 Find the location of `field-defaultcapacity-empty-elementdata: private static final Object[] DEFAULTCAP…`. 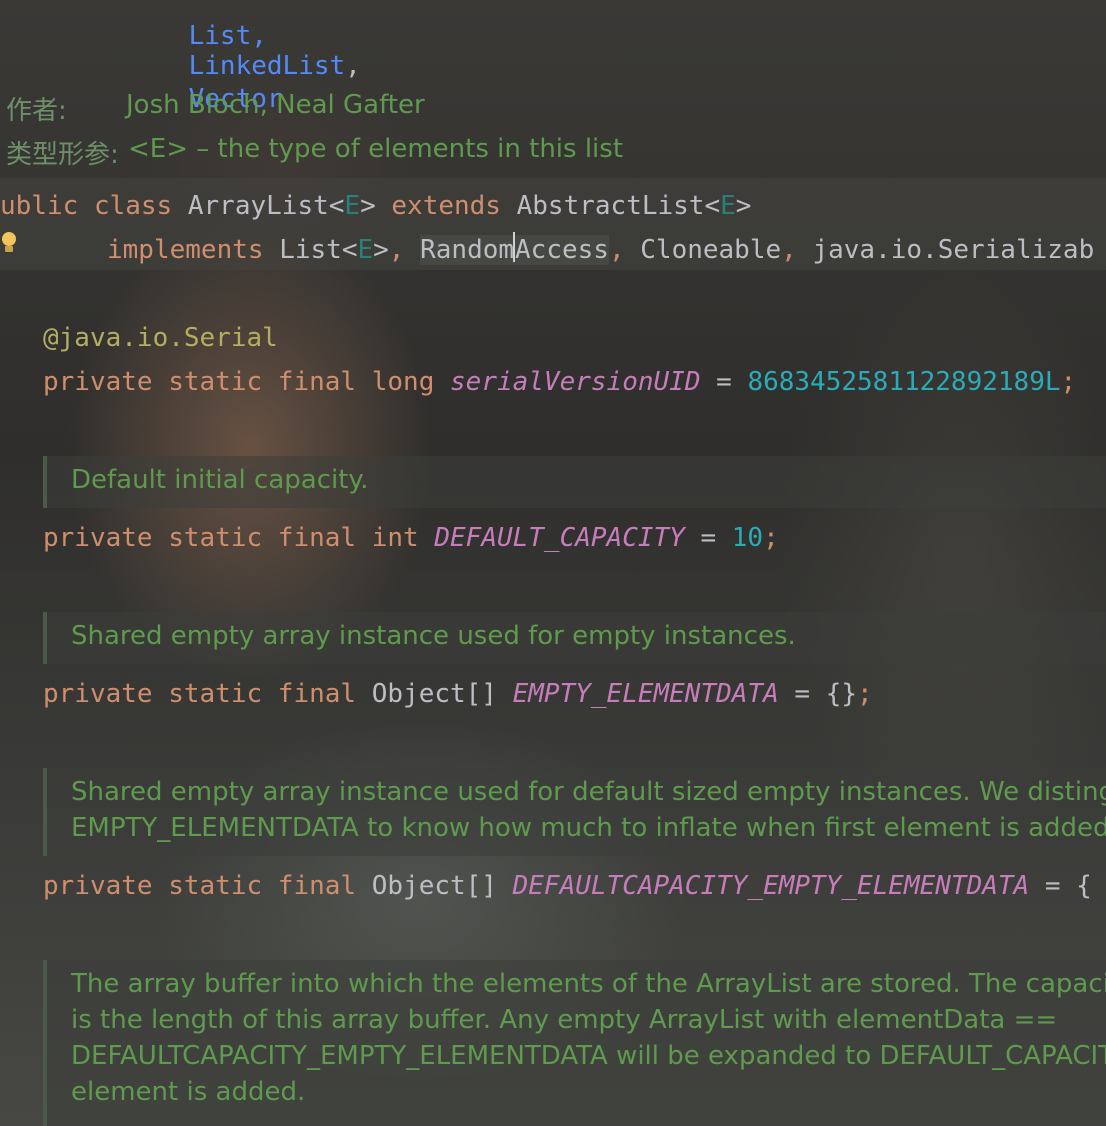

field-defaultcapacity-empty-elementdata: private static final Object[] DEFAULTCAP… is located at coordinates (567, 886).